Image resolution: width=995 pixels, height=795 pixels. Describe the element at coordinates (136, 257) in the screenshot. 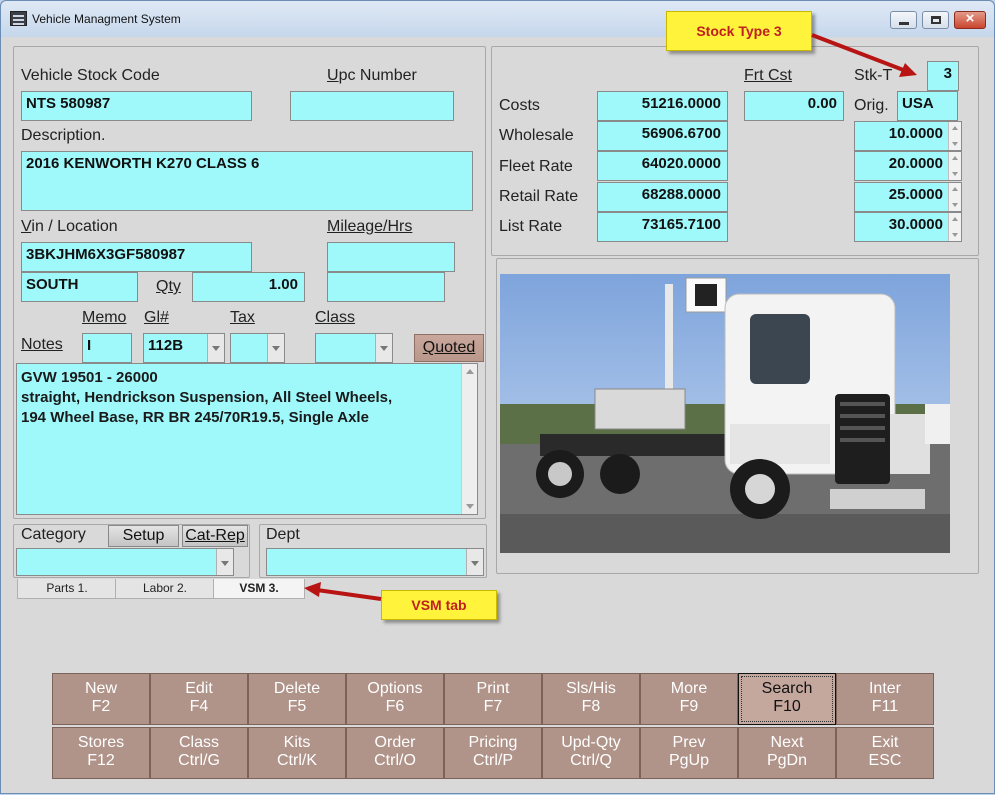

I see `vin-field: 3BKJHM6X3GF580987` at that location.